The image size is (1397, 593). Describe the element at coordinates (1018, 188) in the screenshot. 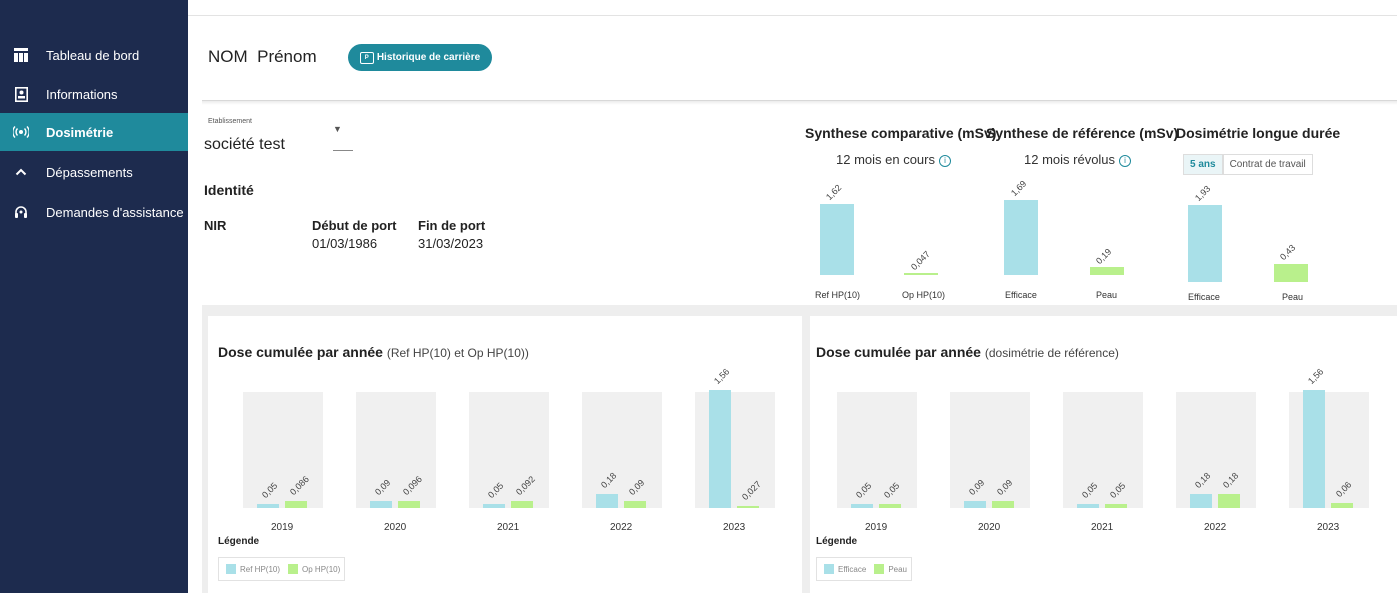

I see `reference-value-efficace: 1,69` at that location.